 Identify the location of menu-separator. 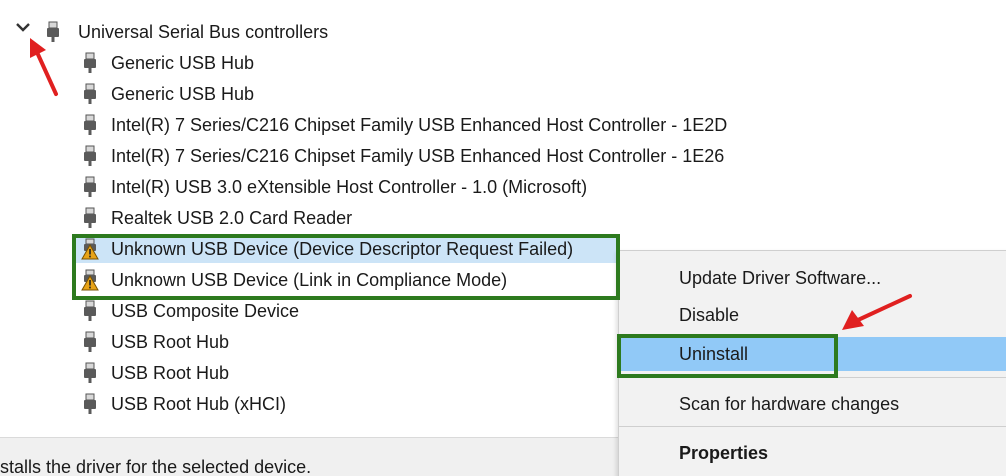
(812, 426).